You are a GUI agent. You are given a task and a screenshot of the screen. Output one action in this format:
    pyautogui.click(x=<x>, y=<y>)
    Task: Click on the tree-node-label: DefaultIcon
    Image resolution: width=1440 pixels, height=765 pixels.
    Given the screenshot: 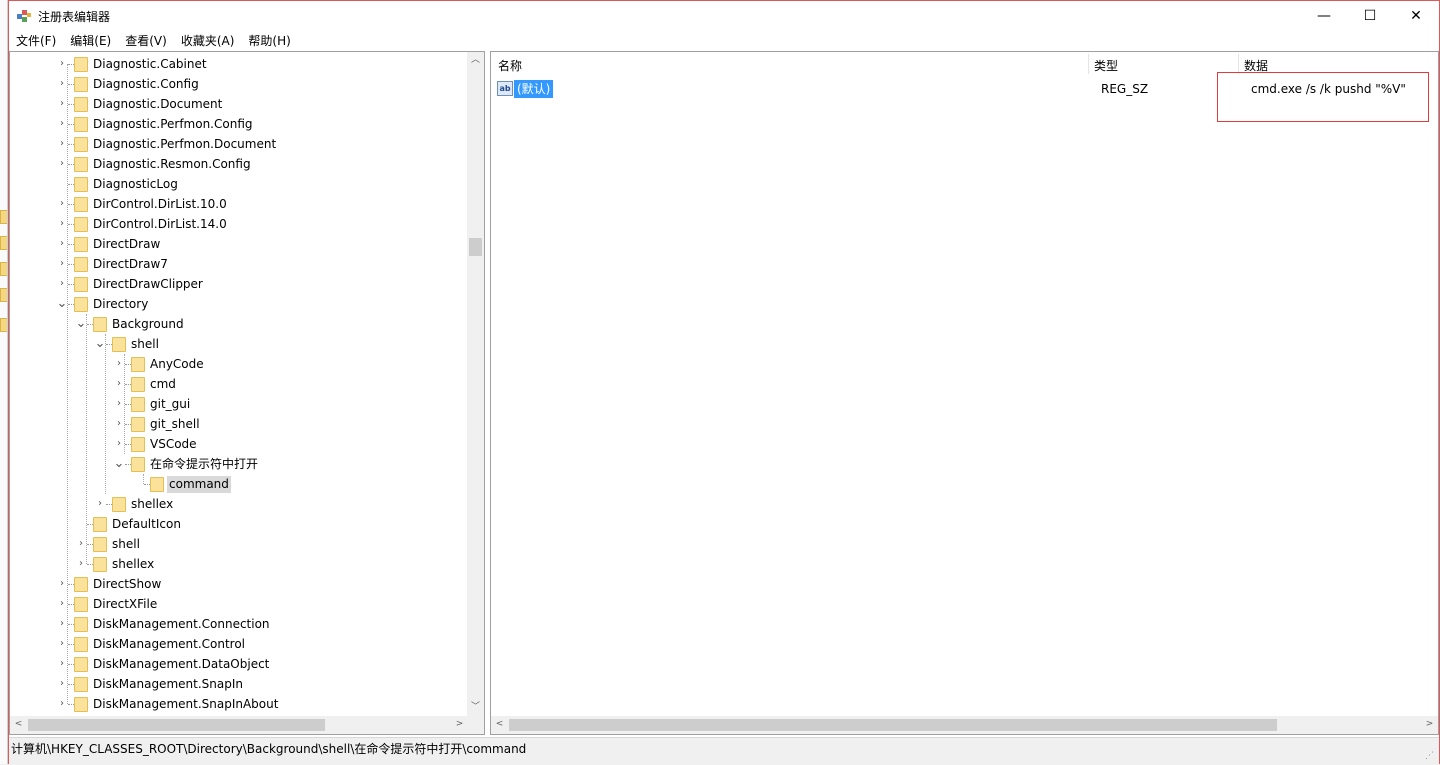 What is the action you would take?
    pyautogui.click(x=146, y=524)
    